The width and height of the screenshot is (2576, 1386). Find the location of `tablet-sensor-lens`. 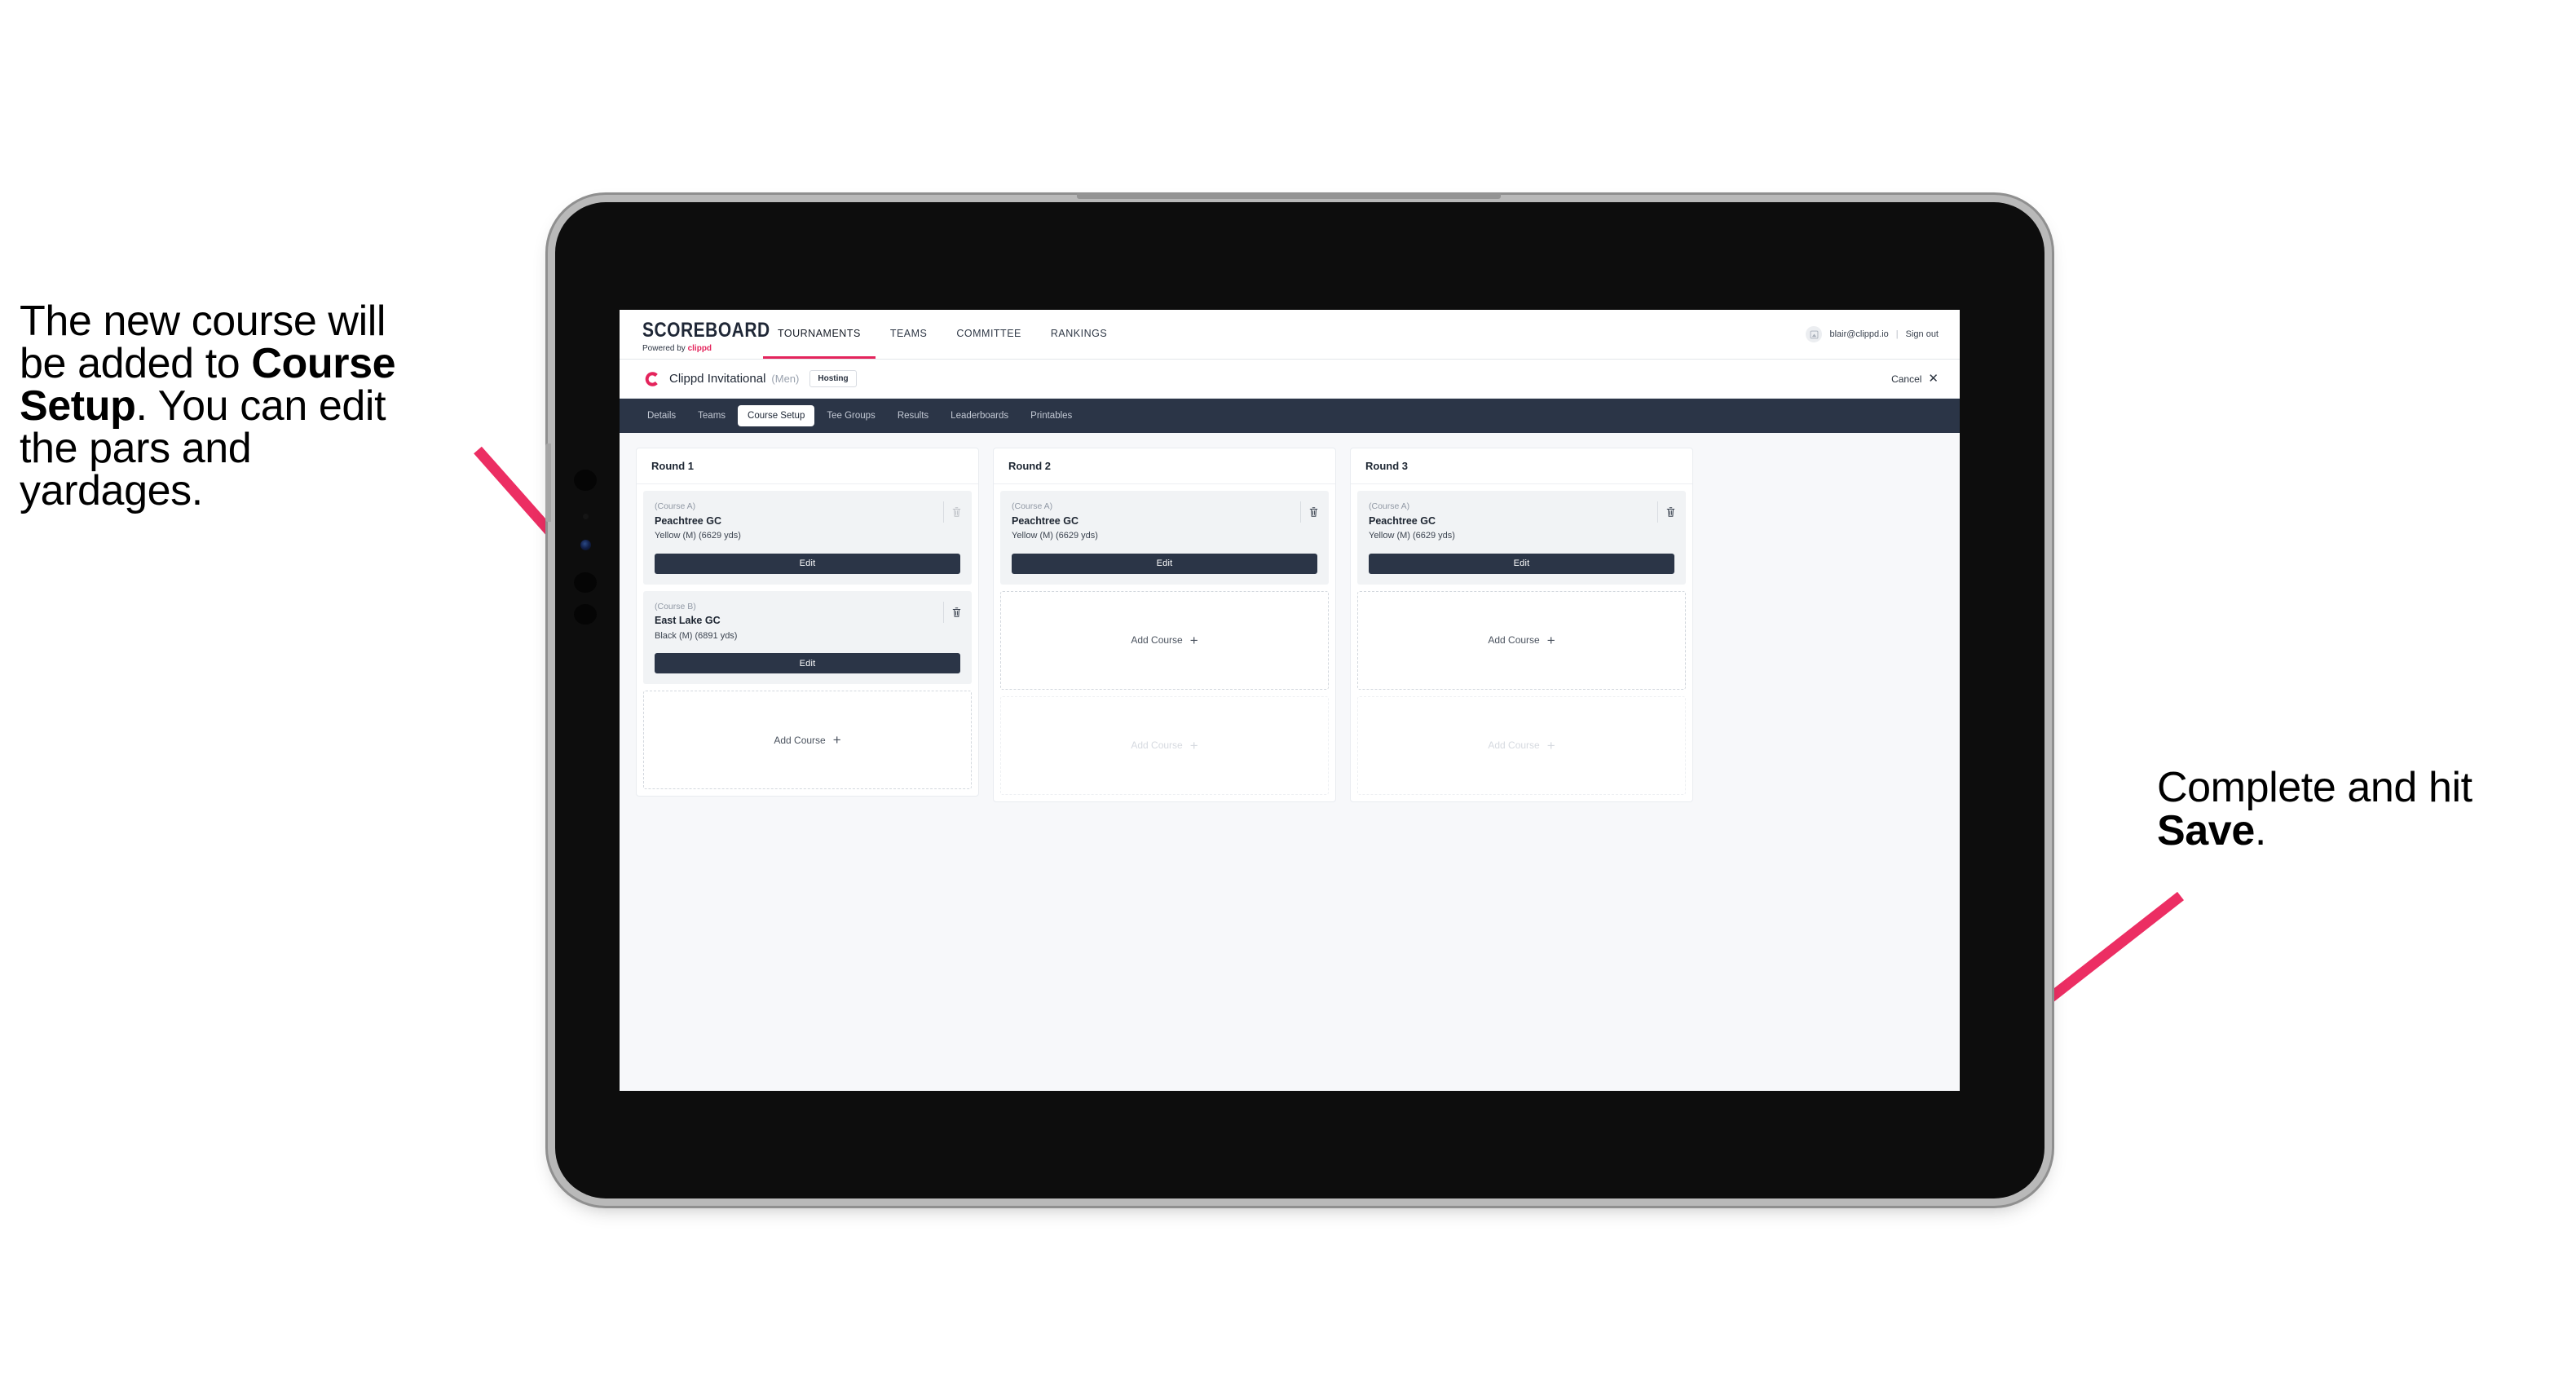

tablet-sensor-lens is located at coordinates (585, 545).